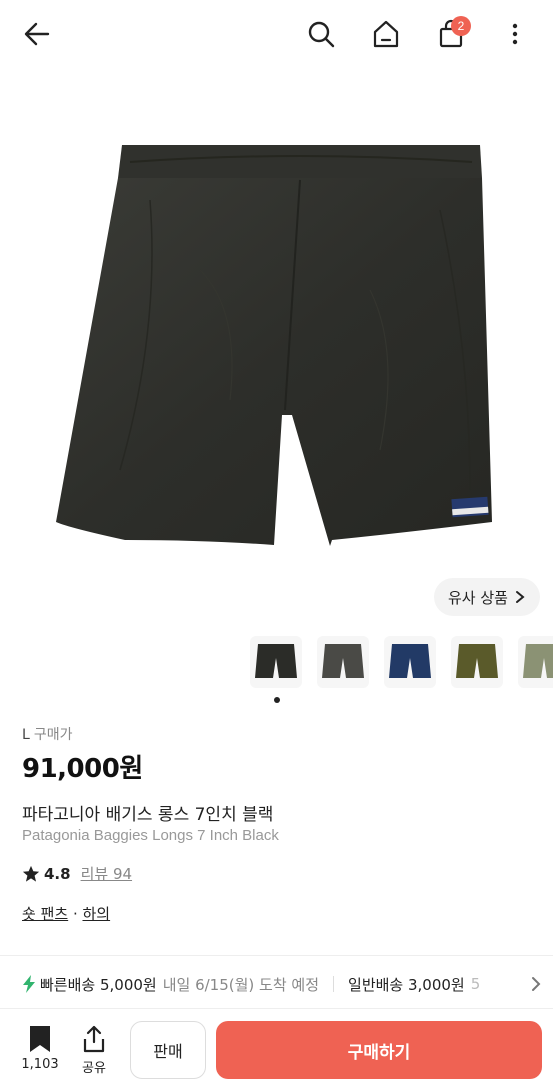 Image resolution: width=553 pixels, height=1087 pixels. Describe the element at coordinates (31, 873) in the screenshot. I see `star-icon` at that location.